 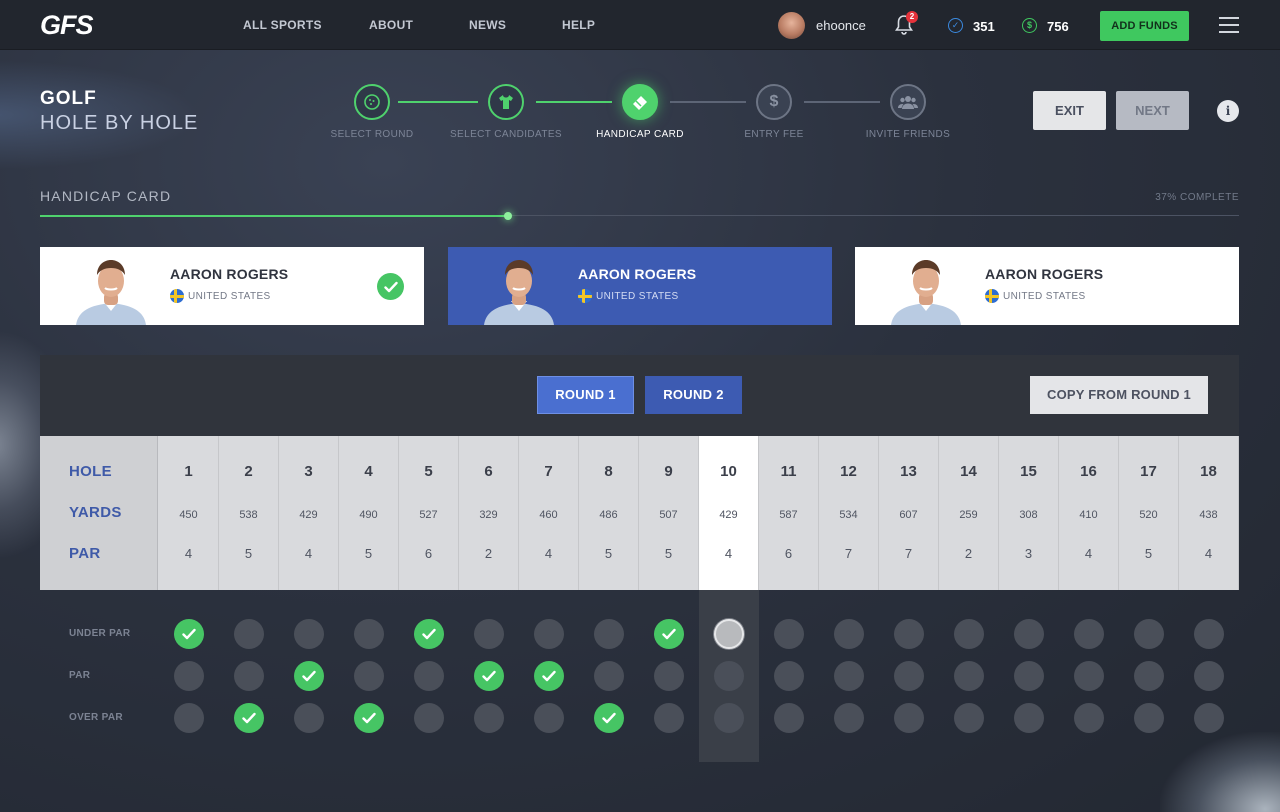 I want to click on hole-column: 11 587 6, so click(x=789, y=513).